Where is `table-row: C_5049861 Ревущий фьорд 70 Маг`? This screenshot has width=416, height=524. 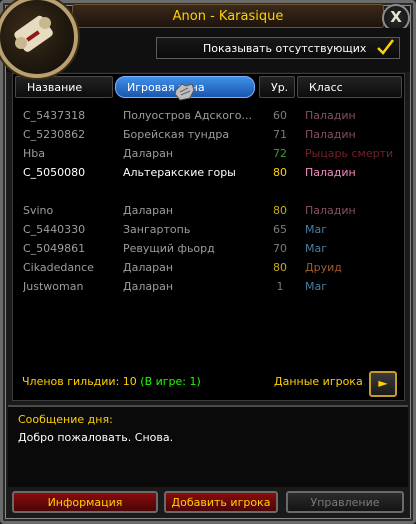 table-row: C_5049861 Ревущий фьорд 70 Маг is located at coordinates (208, 249).